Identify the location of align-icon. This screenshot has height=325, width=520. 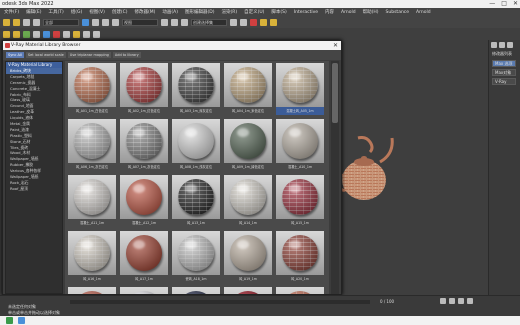
(243, 22).